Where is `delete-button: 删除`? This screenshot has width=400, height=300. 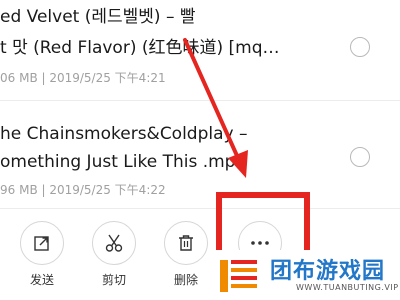 delete-button: 删除 is located at coordinates (186, 257).